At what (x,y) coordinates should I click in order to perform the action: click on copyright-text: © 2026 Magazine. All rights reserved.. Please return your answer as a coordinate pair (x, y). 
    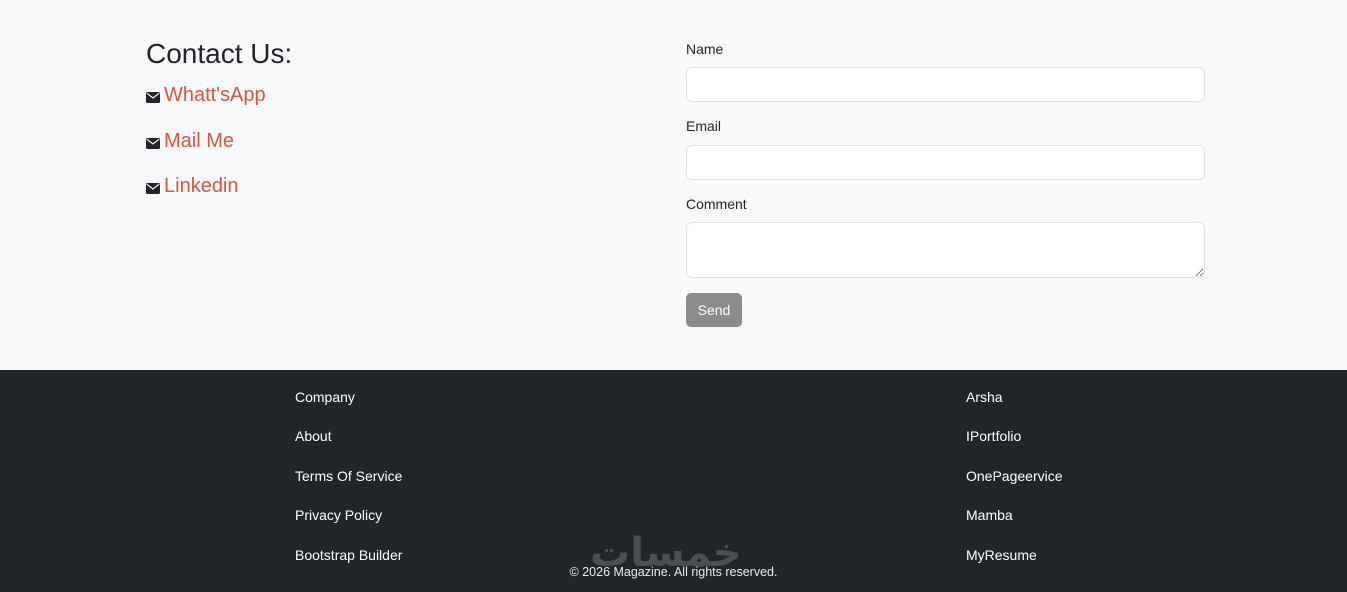
    Looking at the image, I should click on (673, 572).